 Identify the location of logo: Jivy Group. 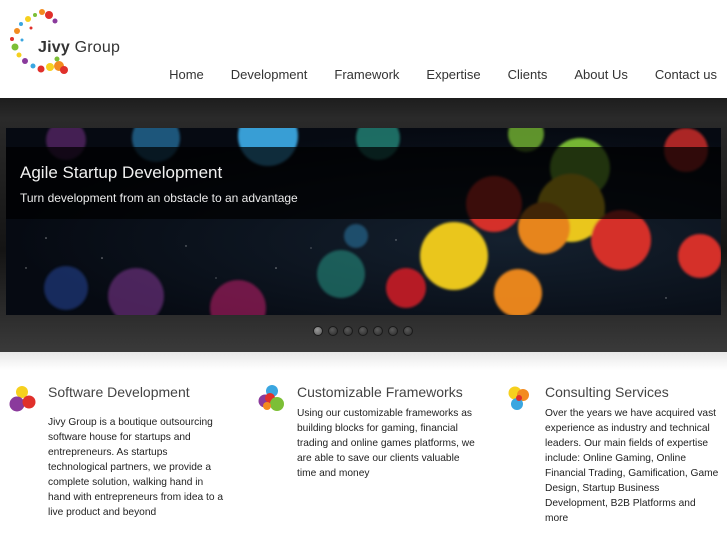
(64, 42).